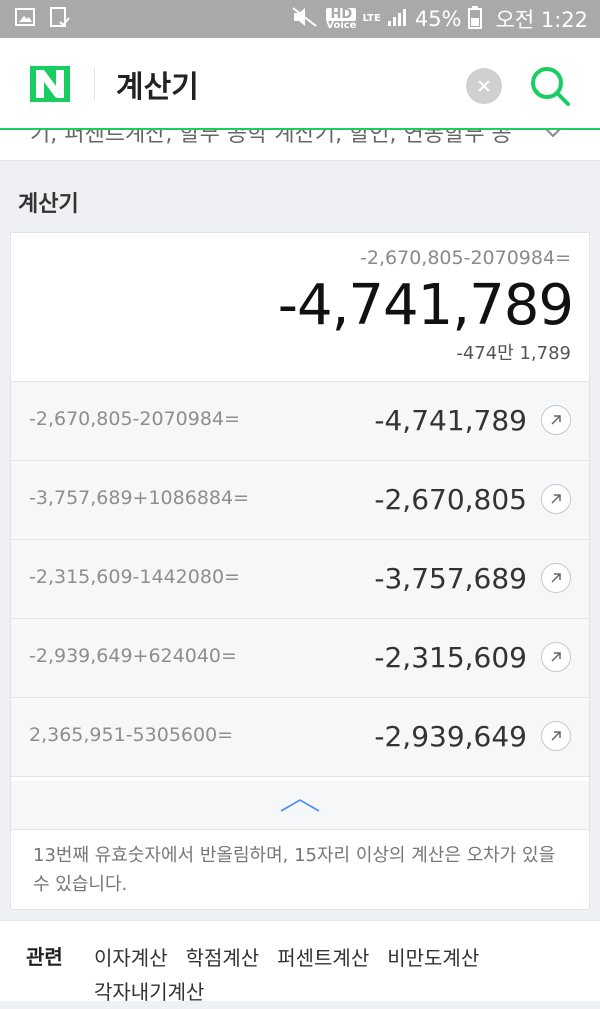  What do you see at coordinates (465, 258) in the screenshot?
I see `current-expression: -2,670,805-2070984=` at bounding box center [465, 258].